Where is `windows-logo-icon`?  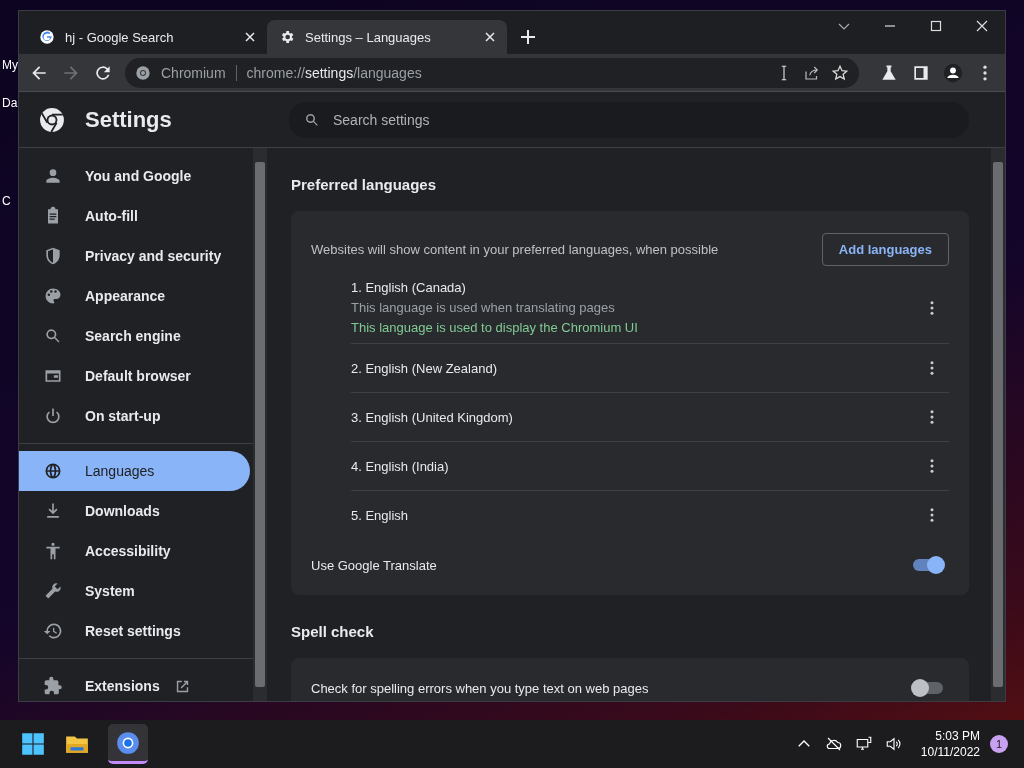 windows-logo-icon is located at coordinates (33, 744).